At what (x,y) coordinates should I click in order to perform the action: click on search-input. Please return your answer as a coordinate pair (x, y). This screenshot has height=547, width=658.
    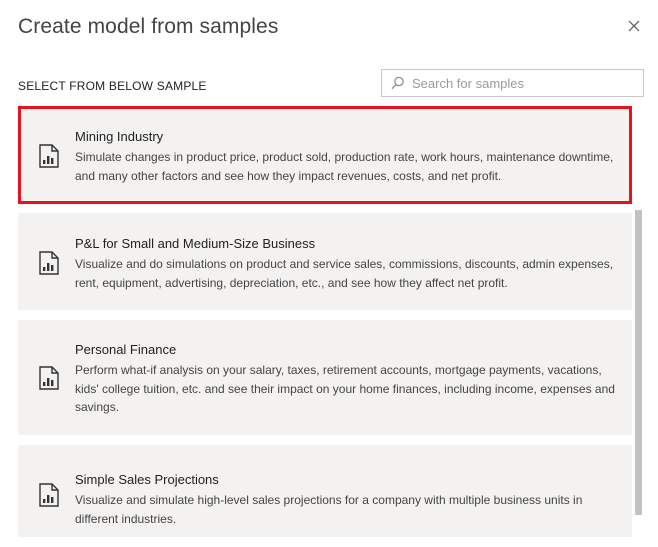
    Looking at the image, I should click on (522, 83).